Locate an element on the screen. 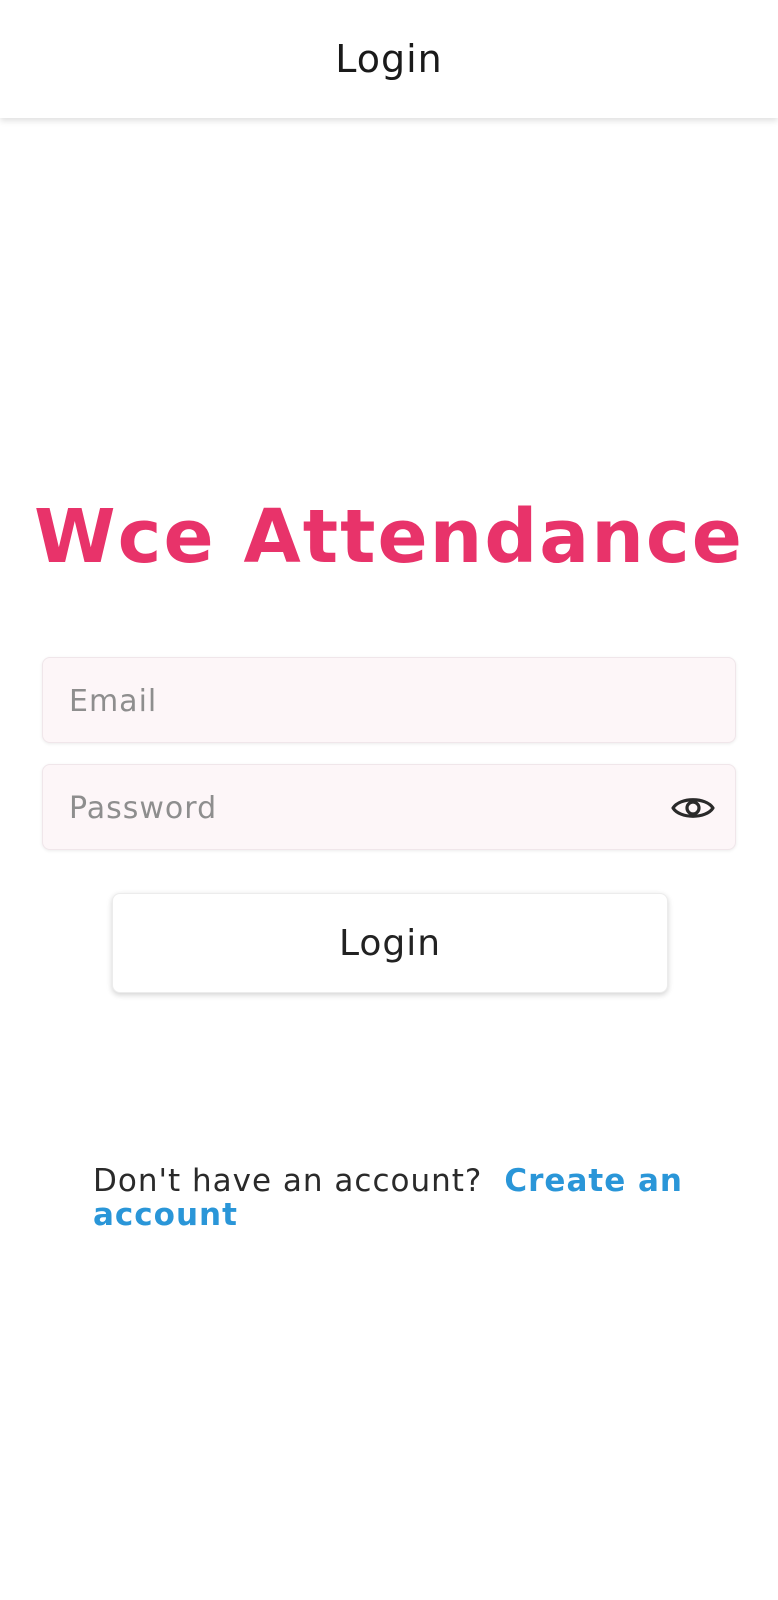  signup-prompt: Don't have an account? is located at coordinates (288, 1181).